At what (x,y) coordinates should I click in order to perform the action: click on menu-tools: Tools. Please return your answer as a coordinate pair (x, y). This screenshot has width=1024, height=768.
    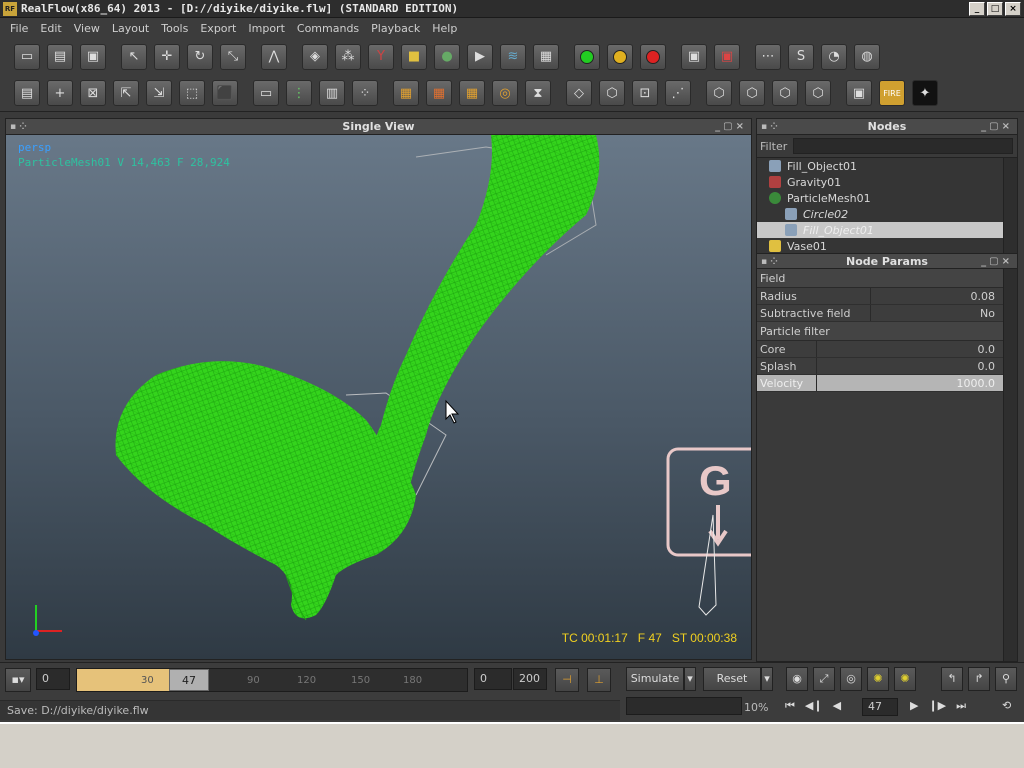
    Looking at the image, I should click on (174, 28).